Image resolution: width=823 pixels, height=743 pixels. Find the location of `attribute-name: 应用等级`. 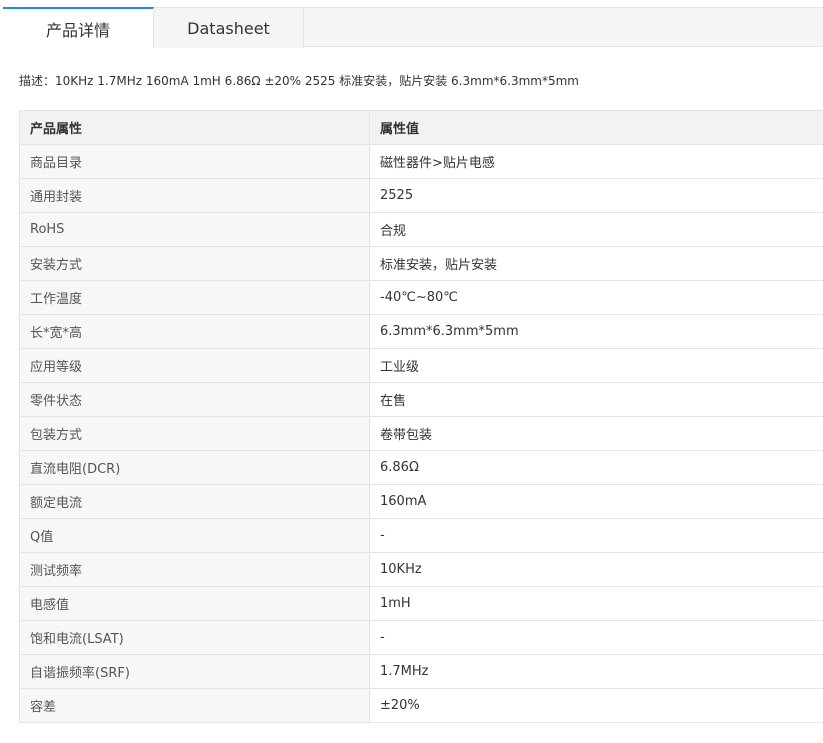

attribute-name: 应用等级 is located at coordinates (194, 365).